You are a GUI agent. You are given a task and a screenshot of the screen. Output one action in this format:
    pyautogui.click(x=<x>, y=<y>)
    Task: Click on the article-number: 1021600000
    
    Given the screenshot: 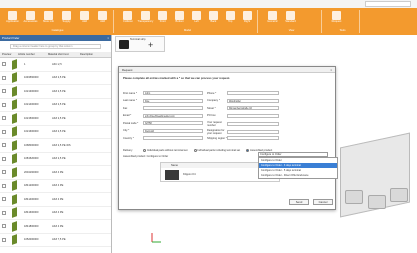 What is the action you would take?
    pyautogui.click(x=31, y=132)
    